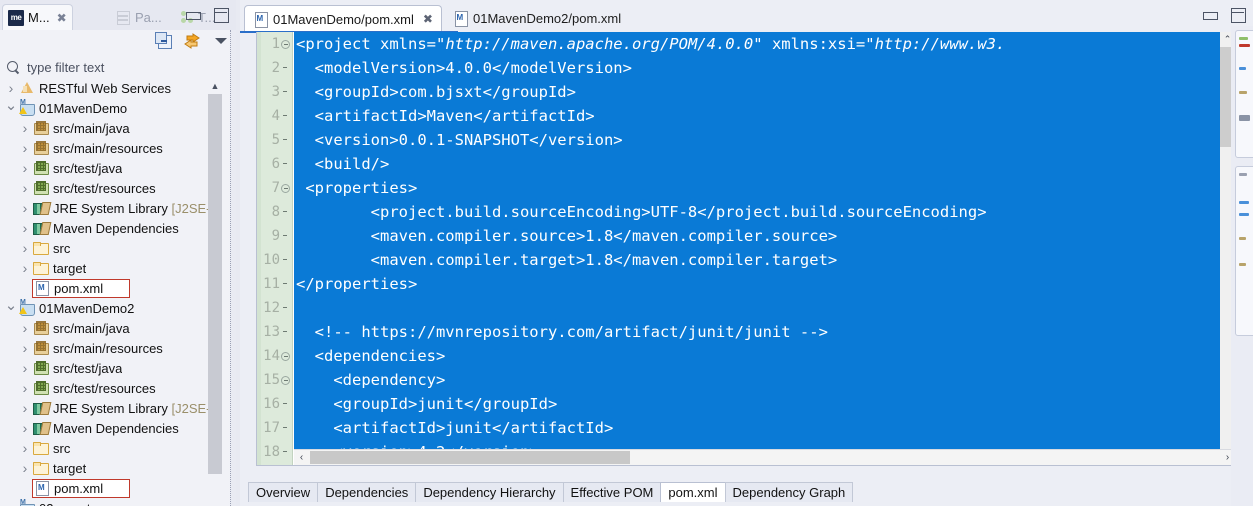 The width and height of the screenshot is (1253, 506). Describe the element at coordinates (764, 457) in the screenshot. I see `editor-horizontal-scrollbar: ‹ ›` at that location.